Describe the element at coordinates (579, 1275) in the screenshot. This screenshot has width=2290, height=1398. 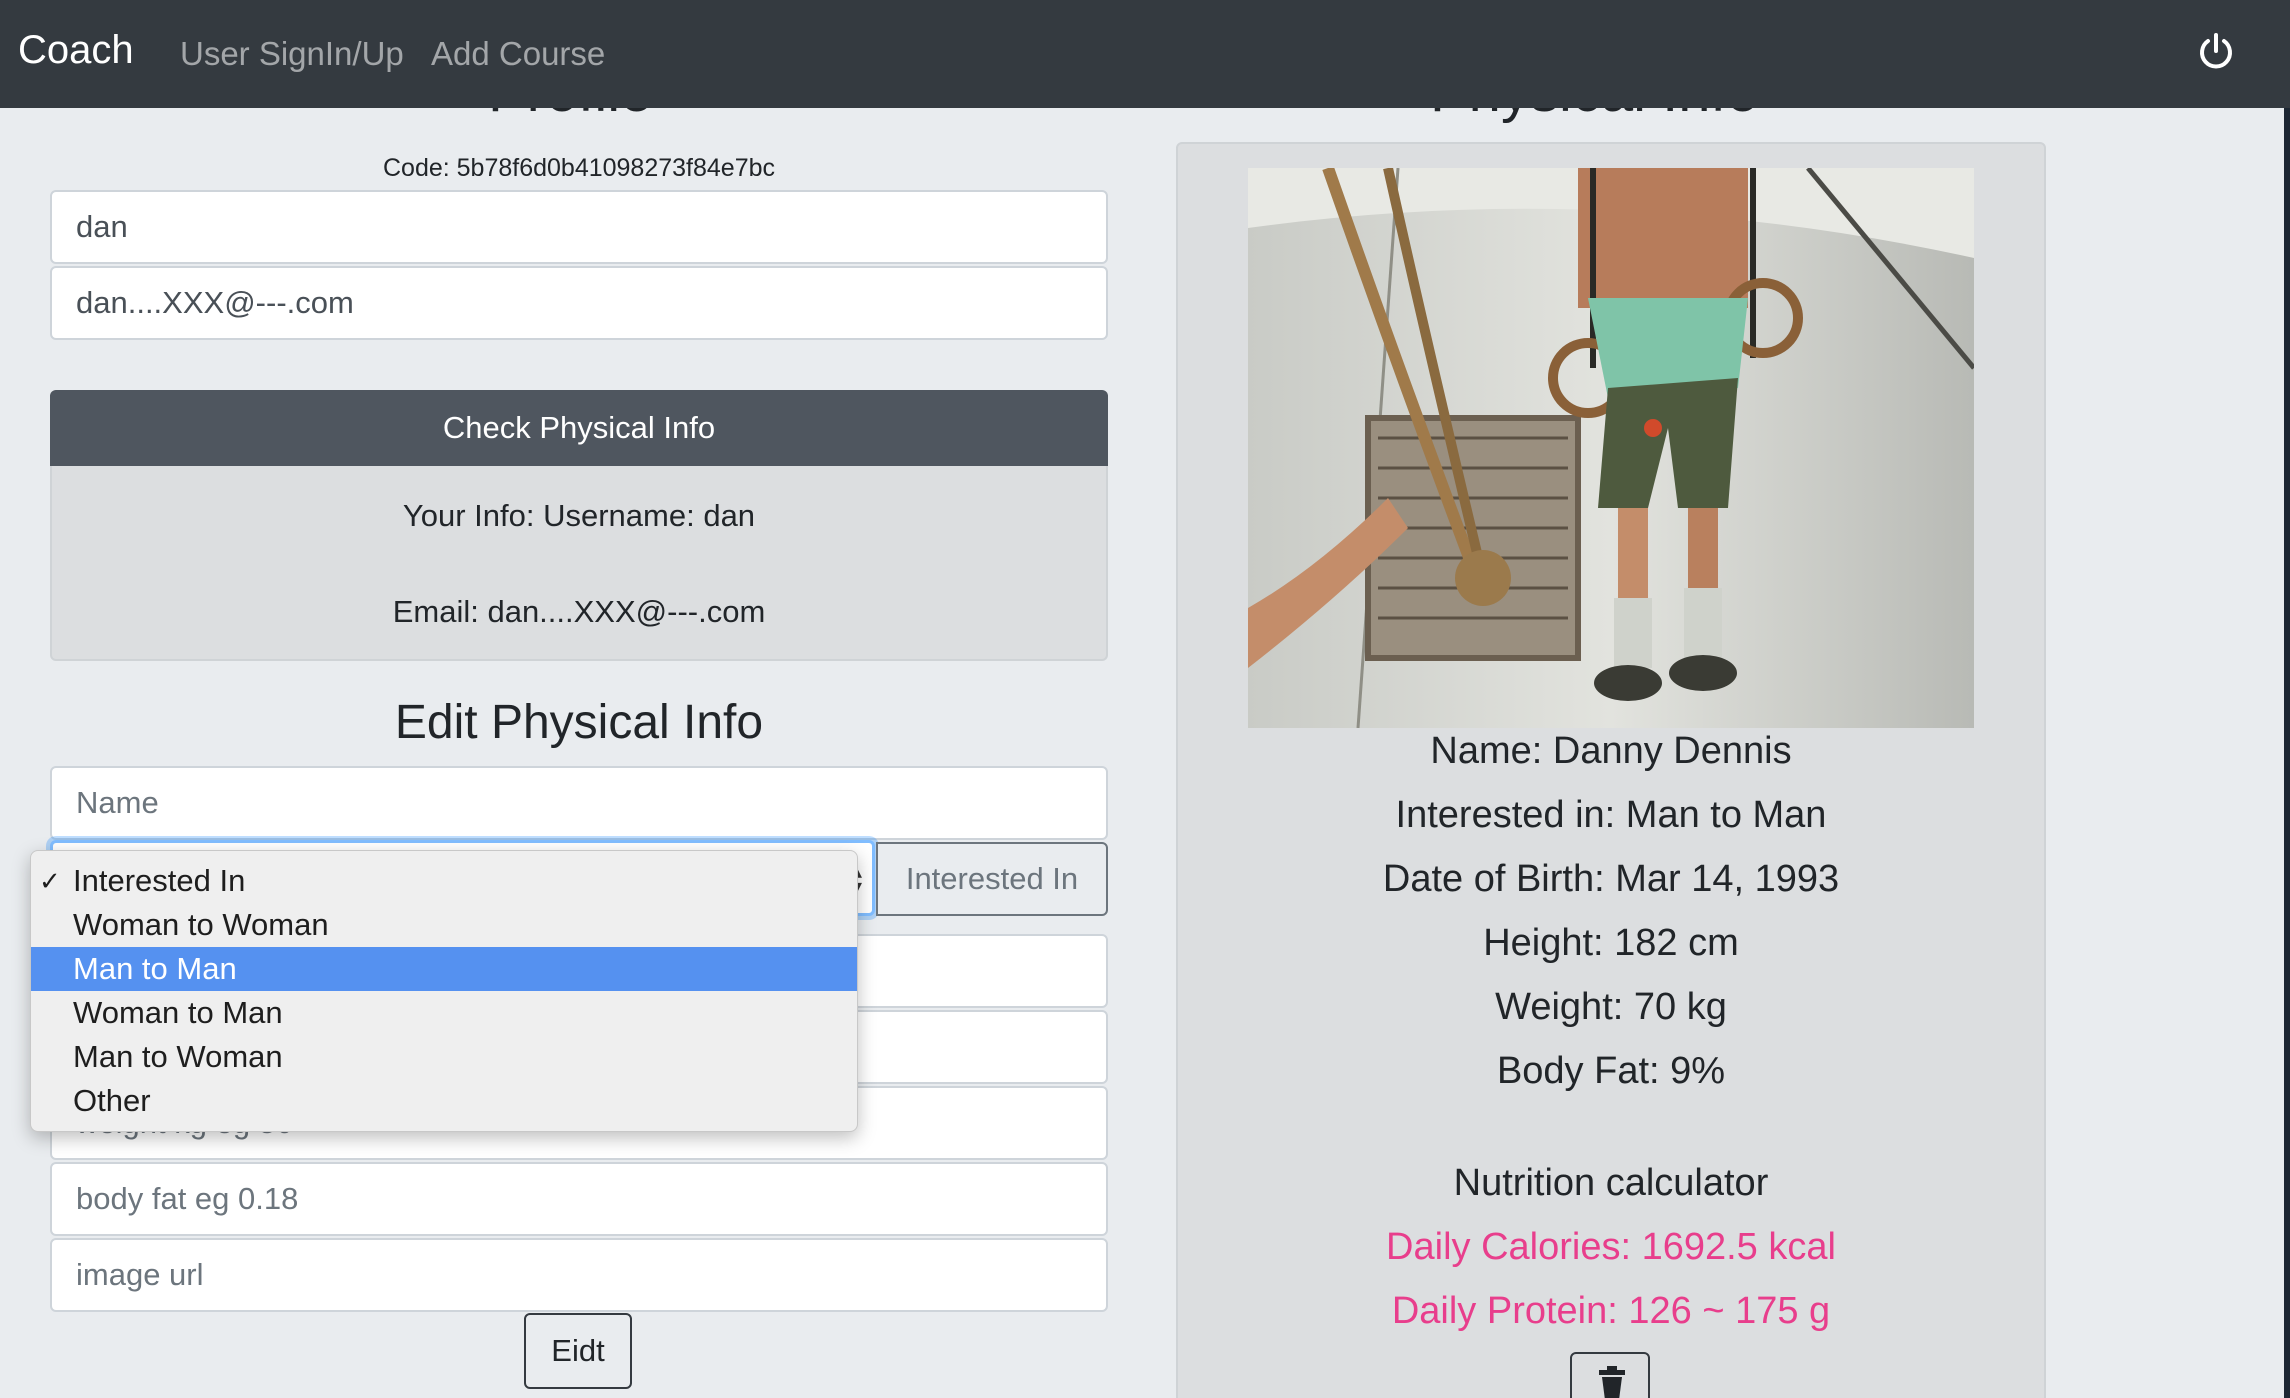
I see `image-url-input: image url` at that location.